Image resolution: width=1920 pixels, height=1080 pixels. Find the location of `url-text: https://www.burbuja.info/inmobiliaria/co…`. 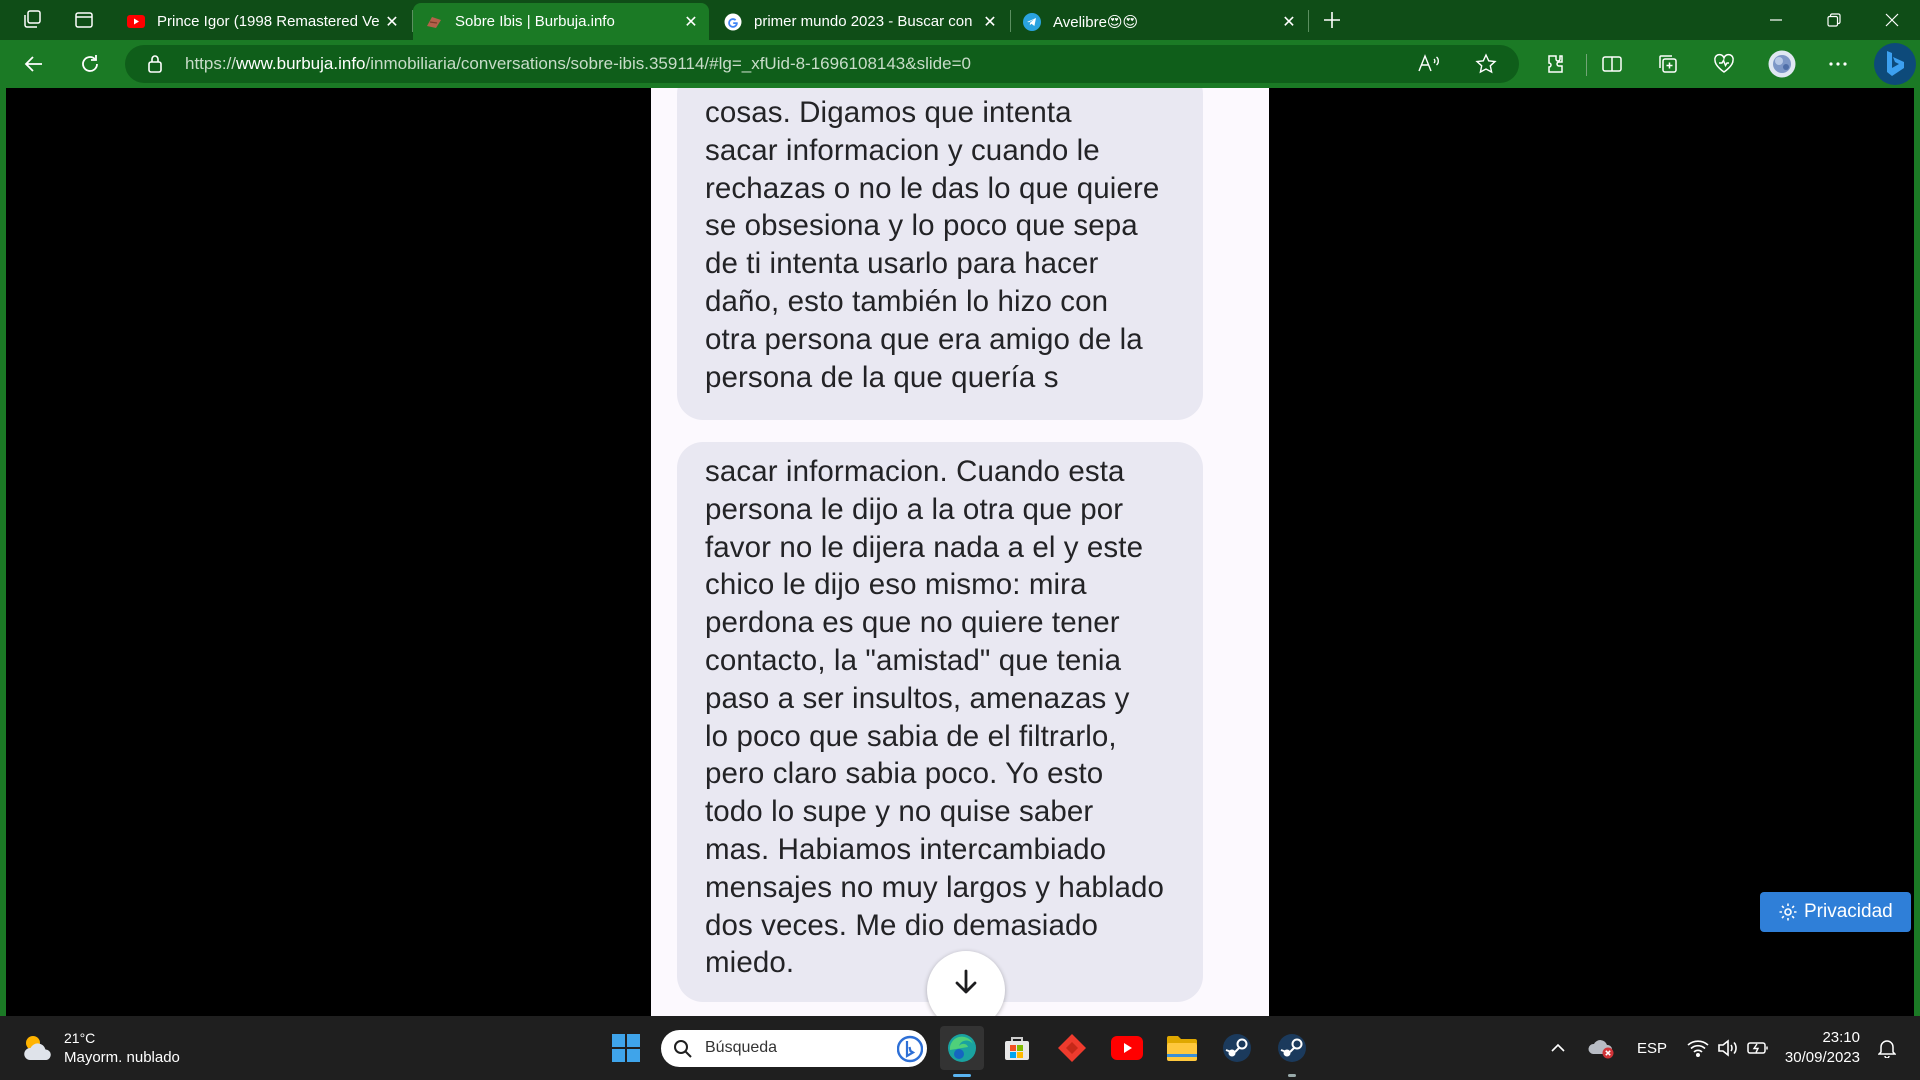

url-text: https://www.burbuja.info/inmobiliaria/co… is located at coordinates (578, 64).